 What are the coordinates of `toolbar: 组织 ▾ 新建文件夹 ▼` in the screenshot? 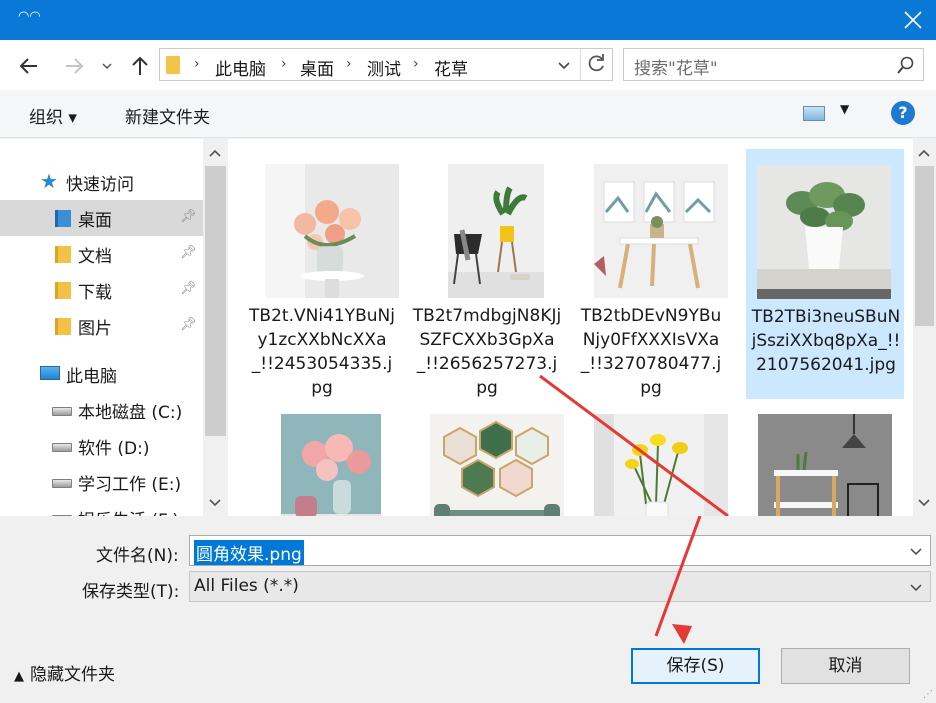 It's located at (468, 114).